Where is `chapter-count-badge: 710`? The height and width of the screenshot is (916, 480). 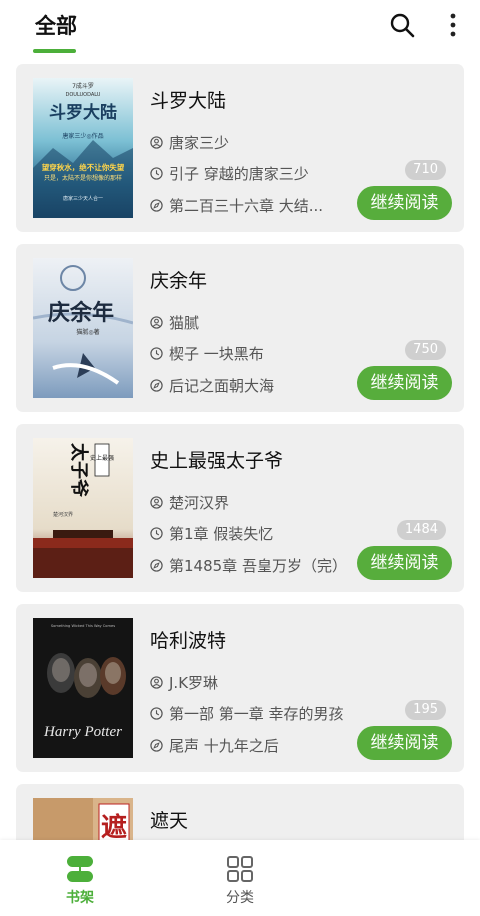
chapter-count-badge: 710 is located at coordinates (425, 170).